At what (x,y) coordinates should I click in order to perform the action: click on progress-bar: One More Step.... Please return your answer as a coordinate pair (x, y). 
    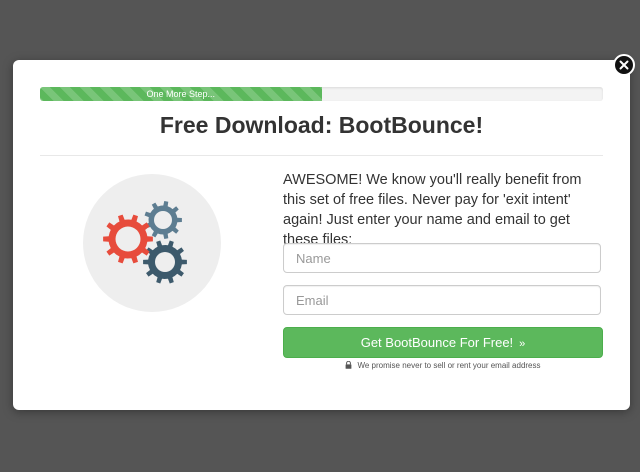
    Looking at the image, I should click on (321, 94).